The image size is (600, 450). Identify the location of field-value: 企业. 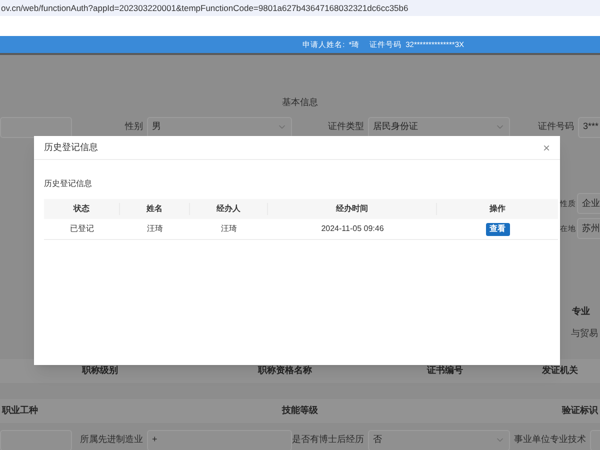
(591, 203).